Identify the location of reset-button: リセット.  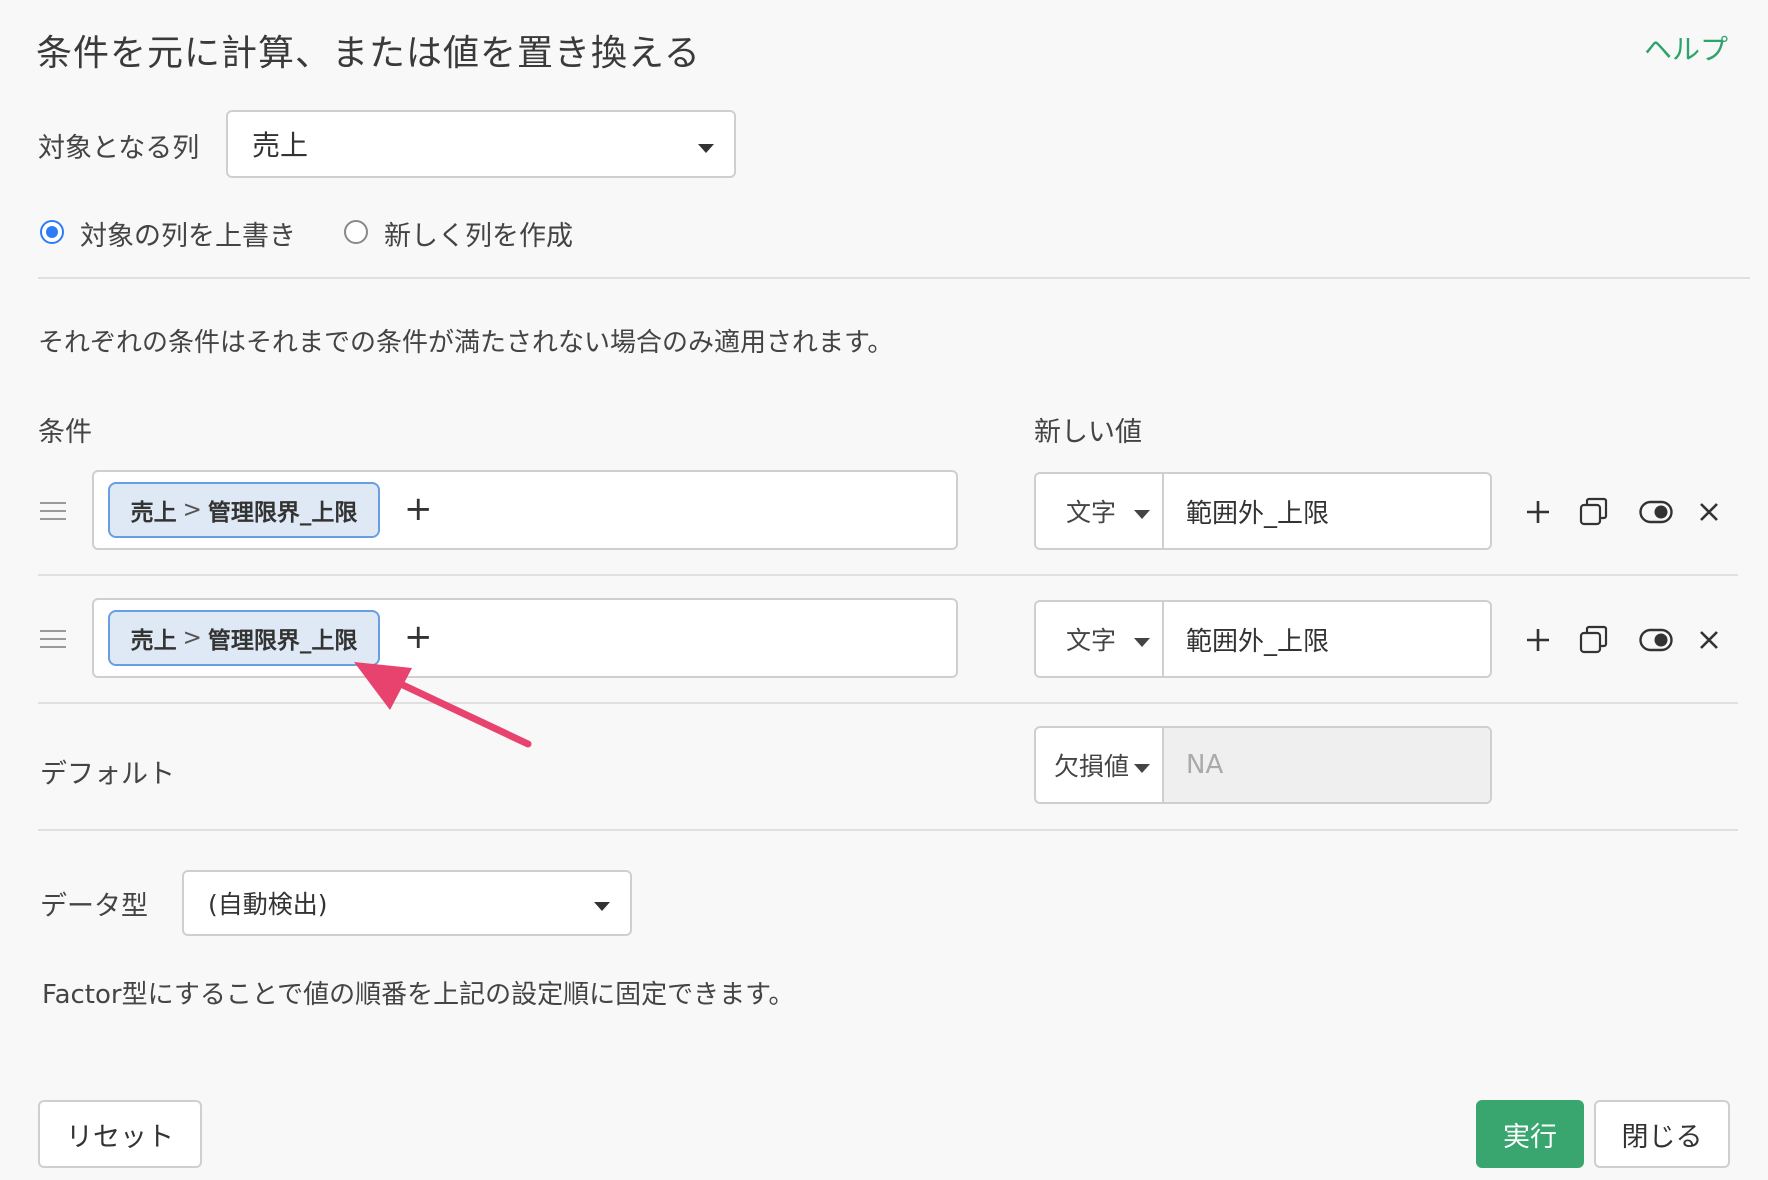
(120, 1134).